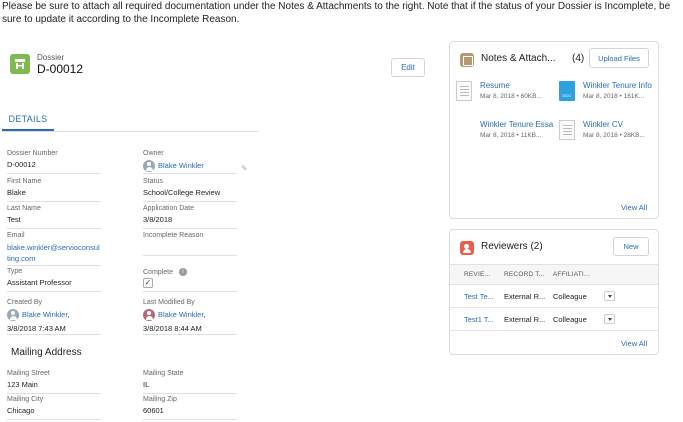 This screenshot has width=683, height=422. I want to click on created-by-user-link: Blake Winkler, so click(44, 314).